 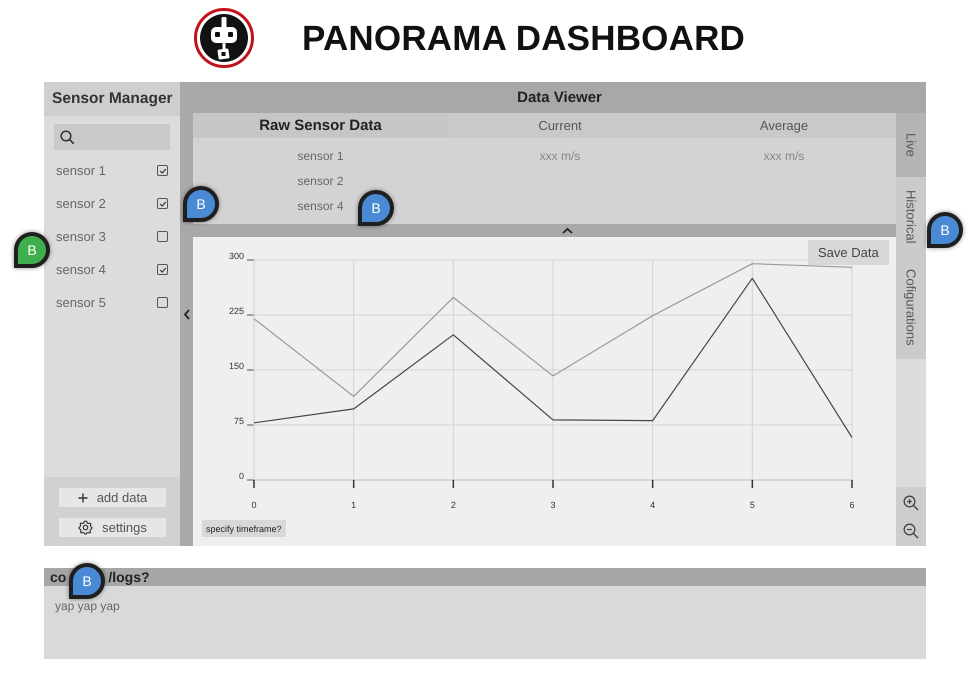 What do you see at coordinates (129, 577) in the screenshot?
I see `console-title: /logs?` at bounding box center [129, 577].